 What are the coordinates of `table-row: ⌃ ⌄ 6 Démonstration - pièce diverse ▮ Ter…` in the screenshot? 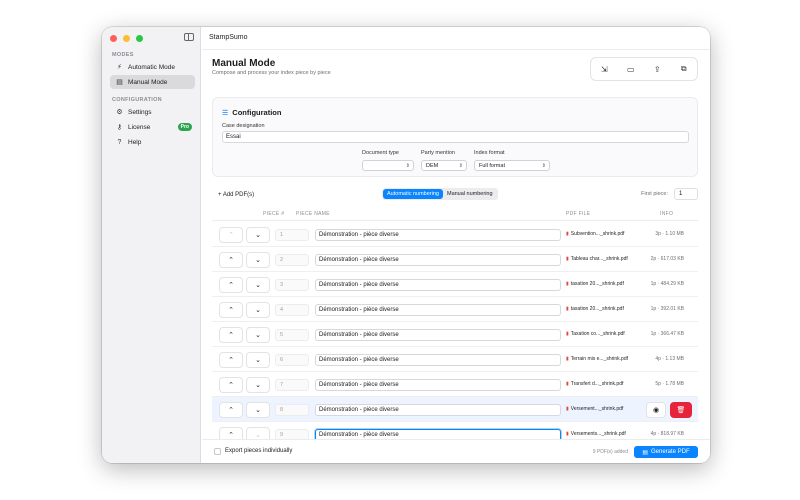 It's located at (455, 359).